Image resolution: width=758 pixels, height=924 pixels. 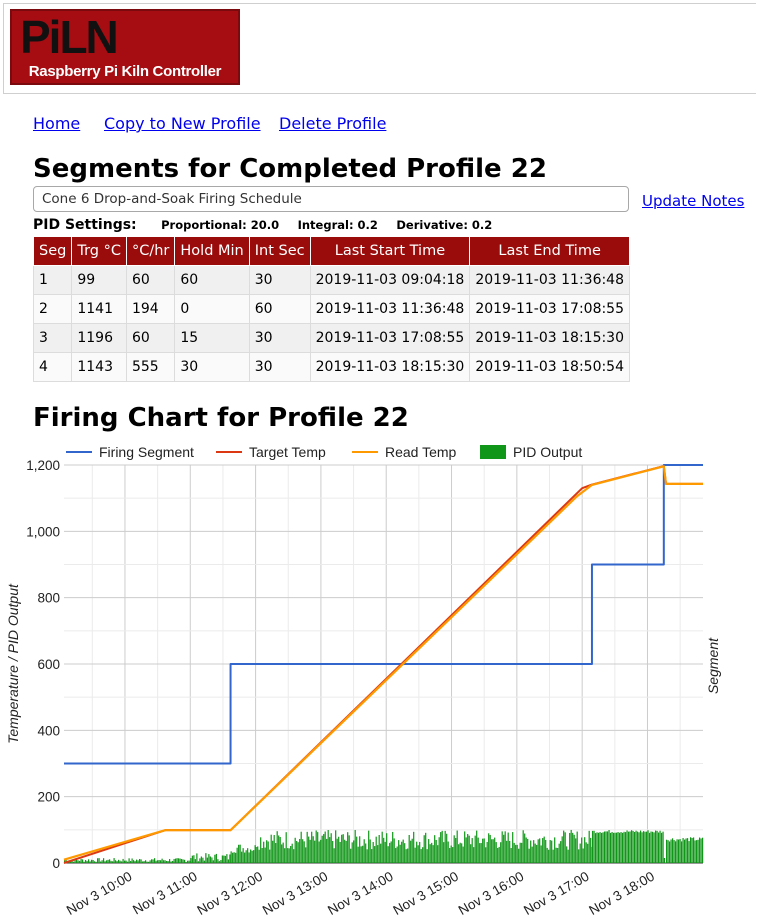 What do you see at coordinates (56, 863) in the screenshot?
I see `y-tick-label: 0` at bounding box center [56, 863].